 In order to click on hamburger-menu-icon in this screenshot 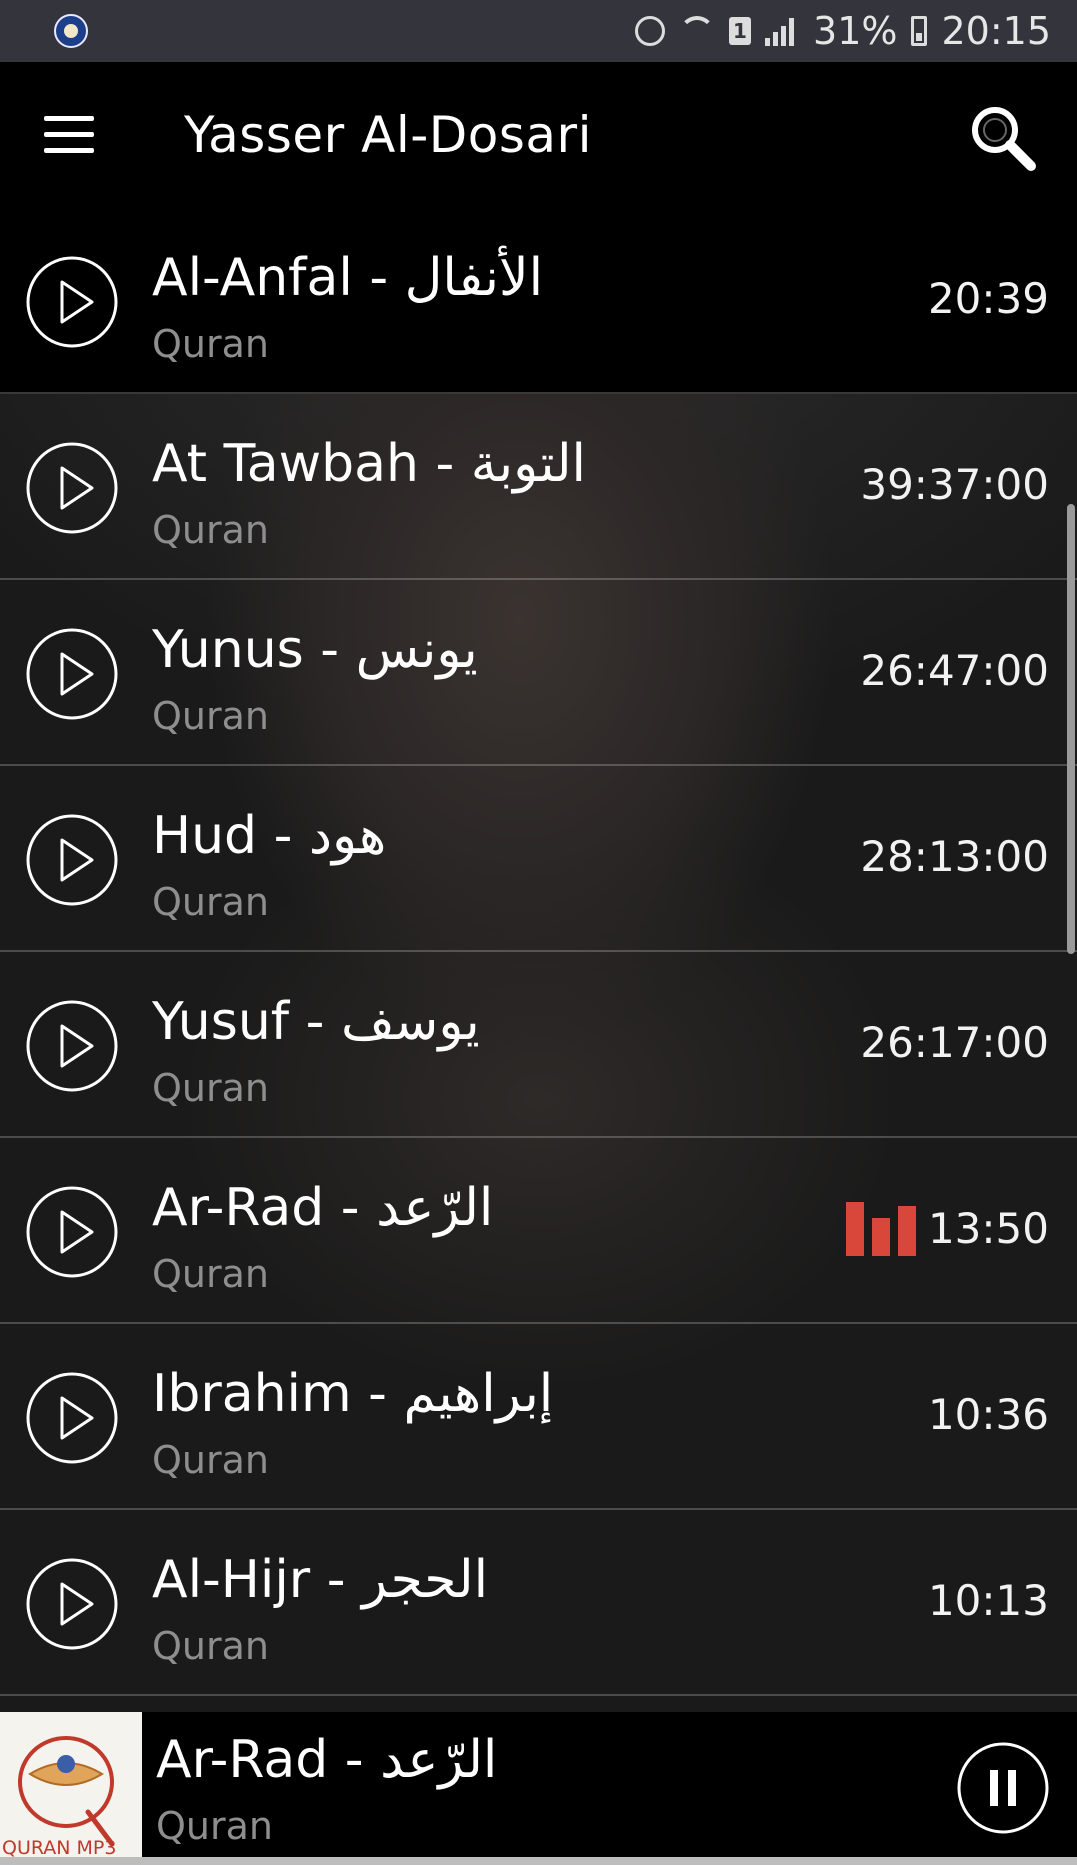, I will do `click(69, 135)`.